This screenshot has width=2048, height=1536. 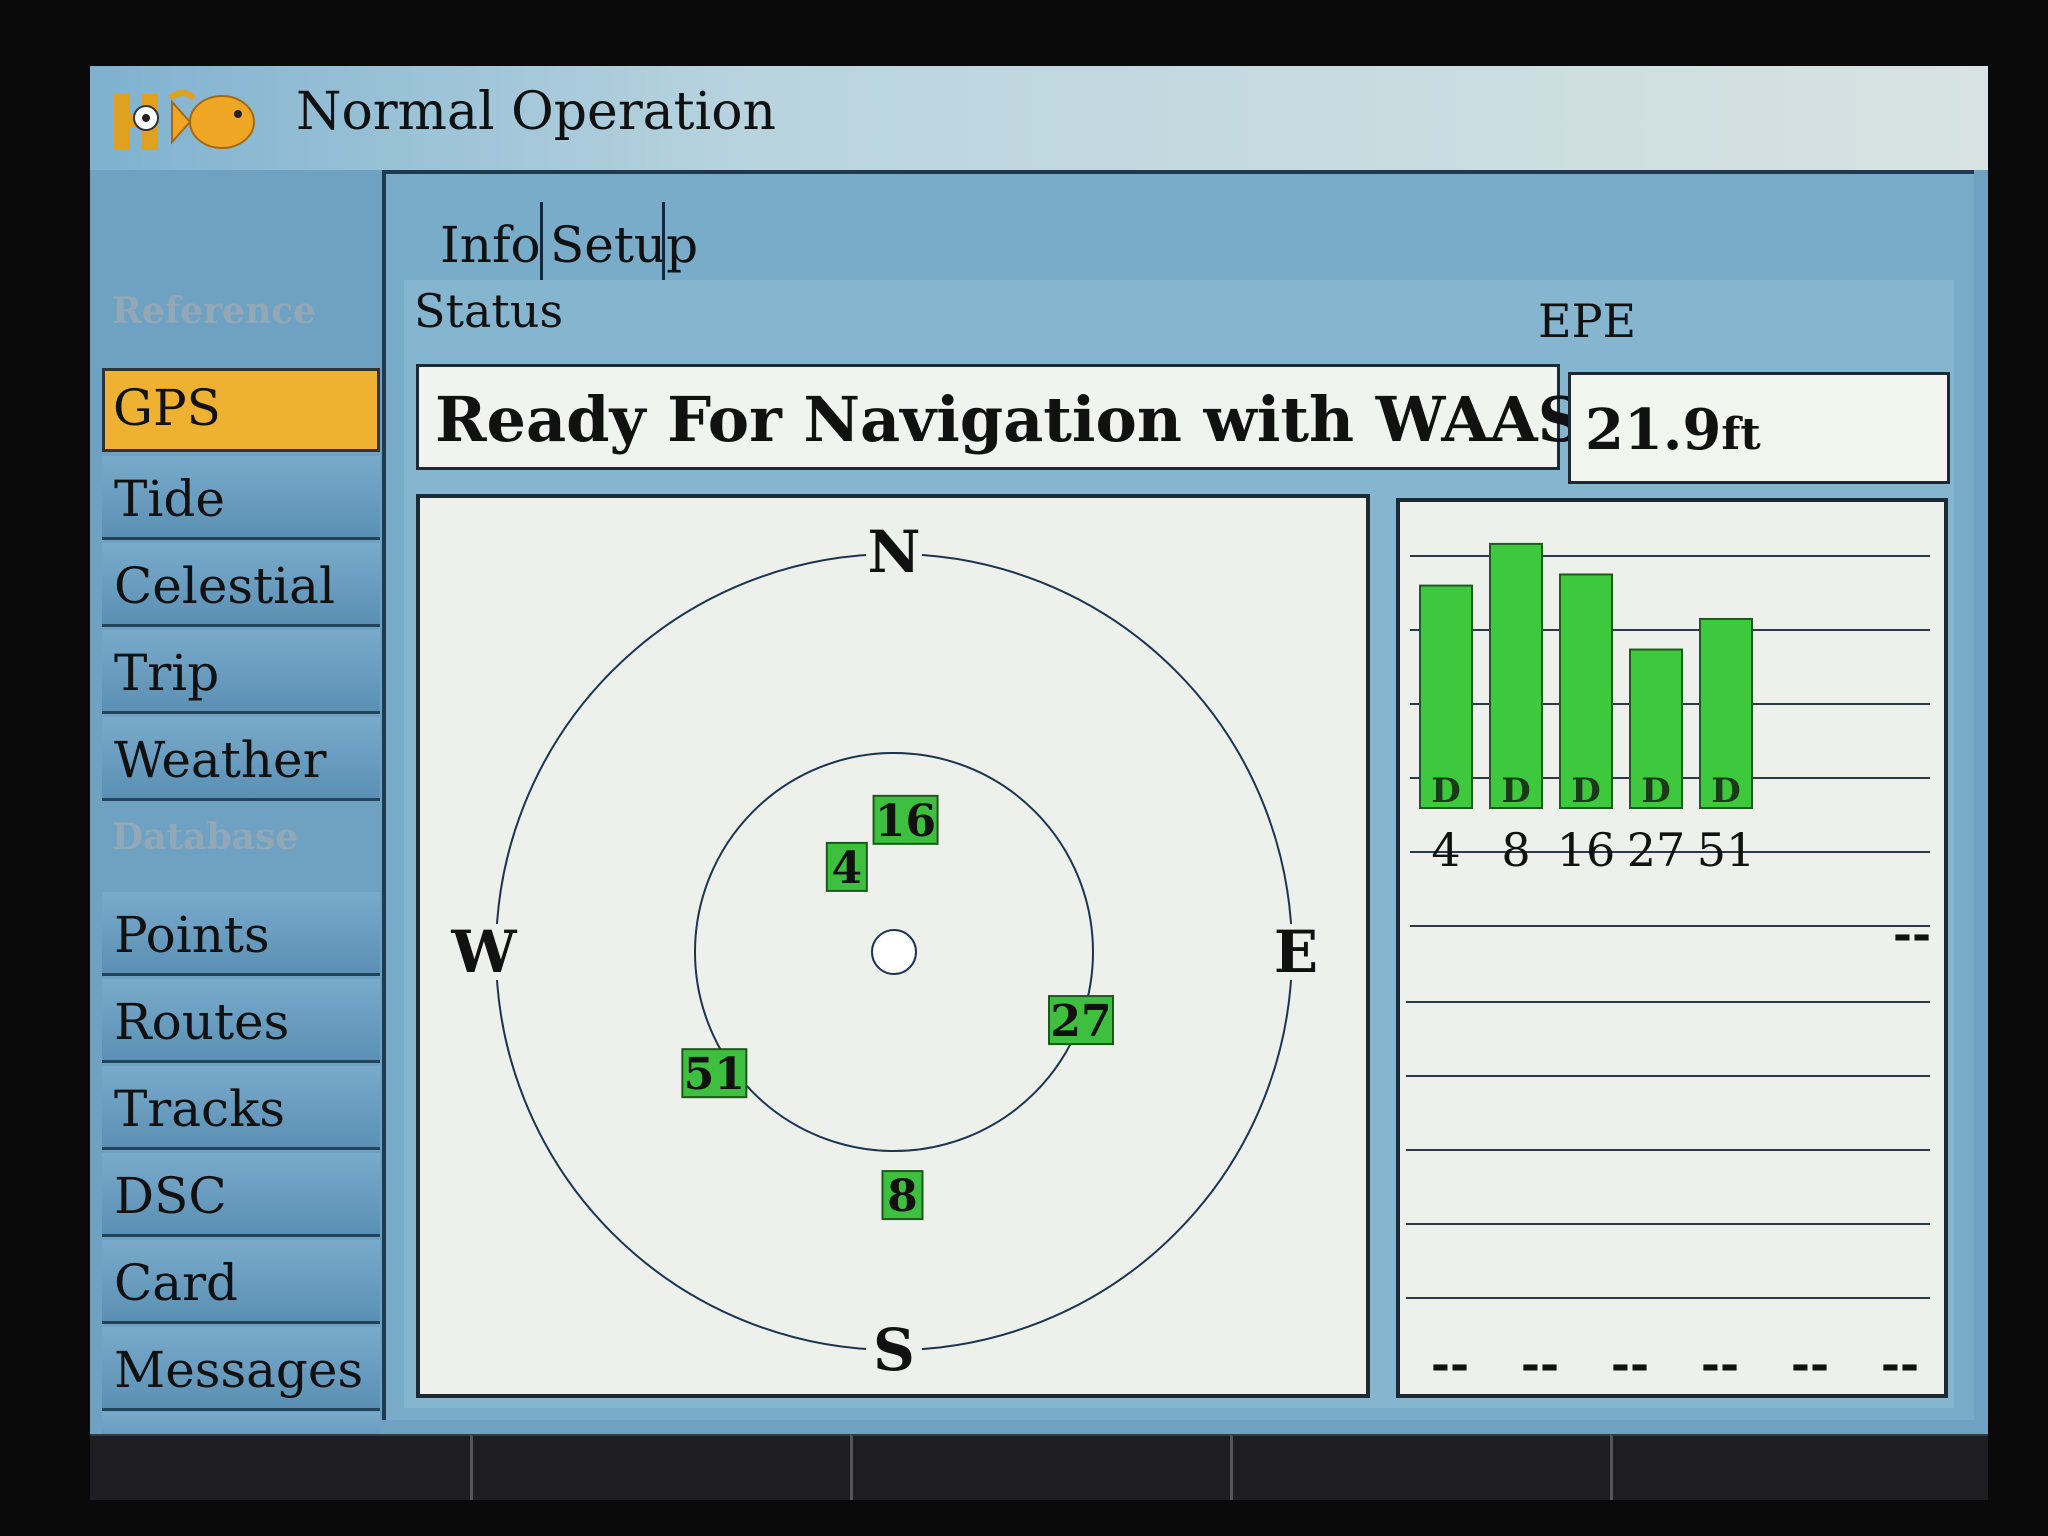 What do you see at coordinates (1675, 1364) in the screenshot?
I see `empty-row-labels: -- -- -- -- -- --` at bounding box center [1675, 1364].